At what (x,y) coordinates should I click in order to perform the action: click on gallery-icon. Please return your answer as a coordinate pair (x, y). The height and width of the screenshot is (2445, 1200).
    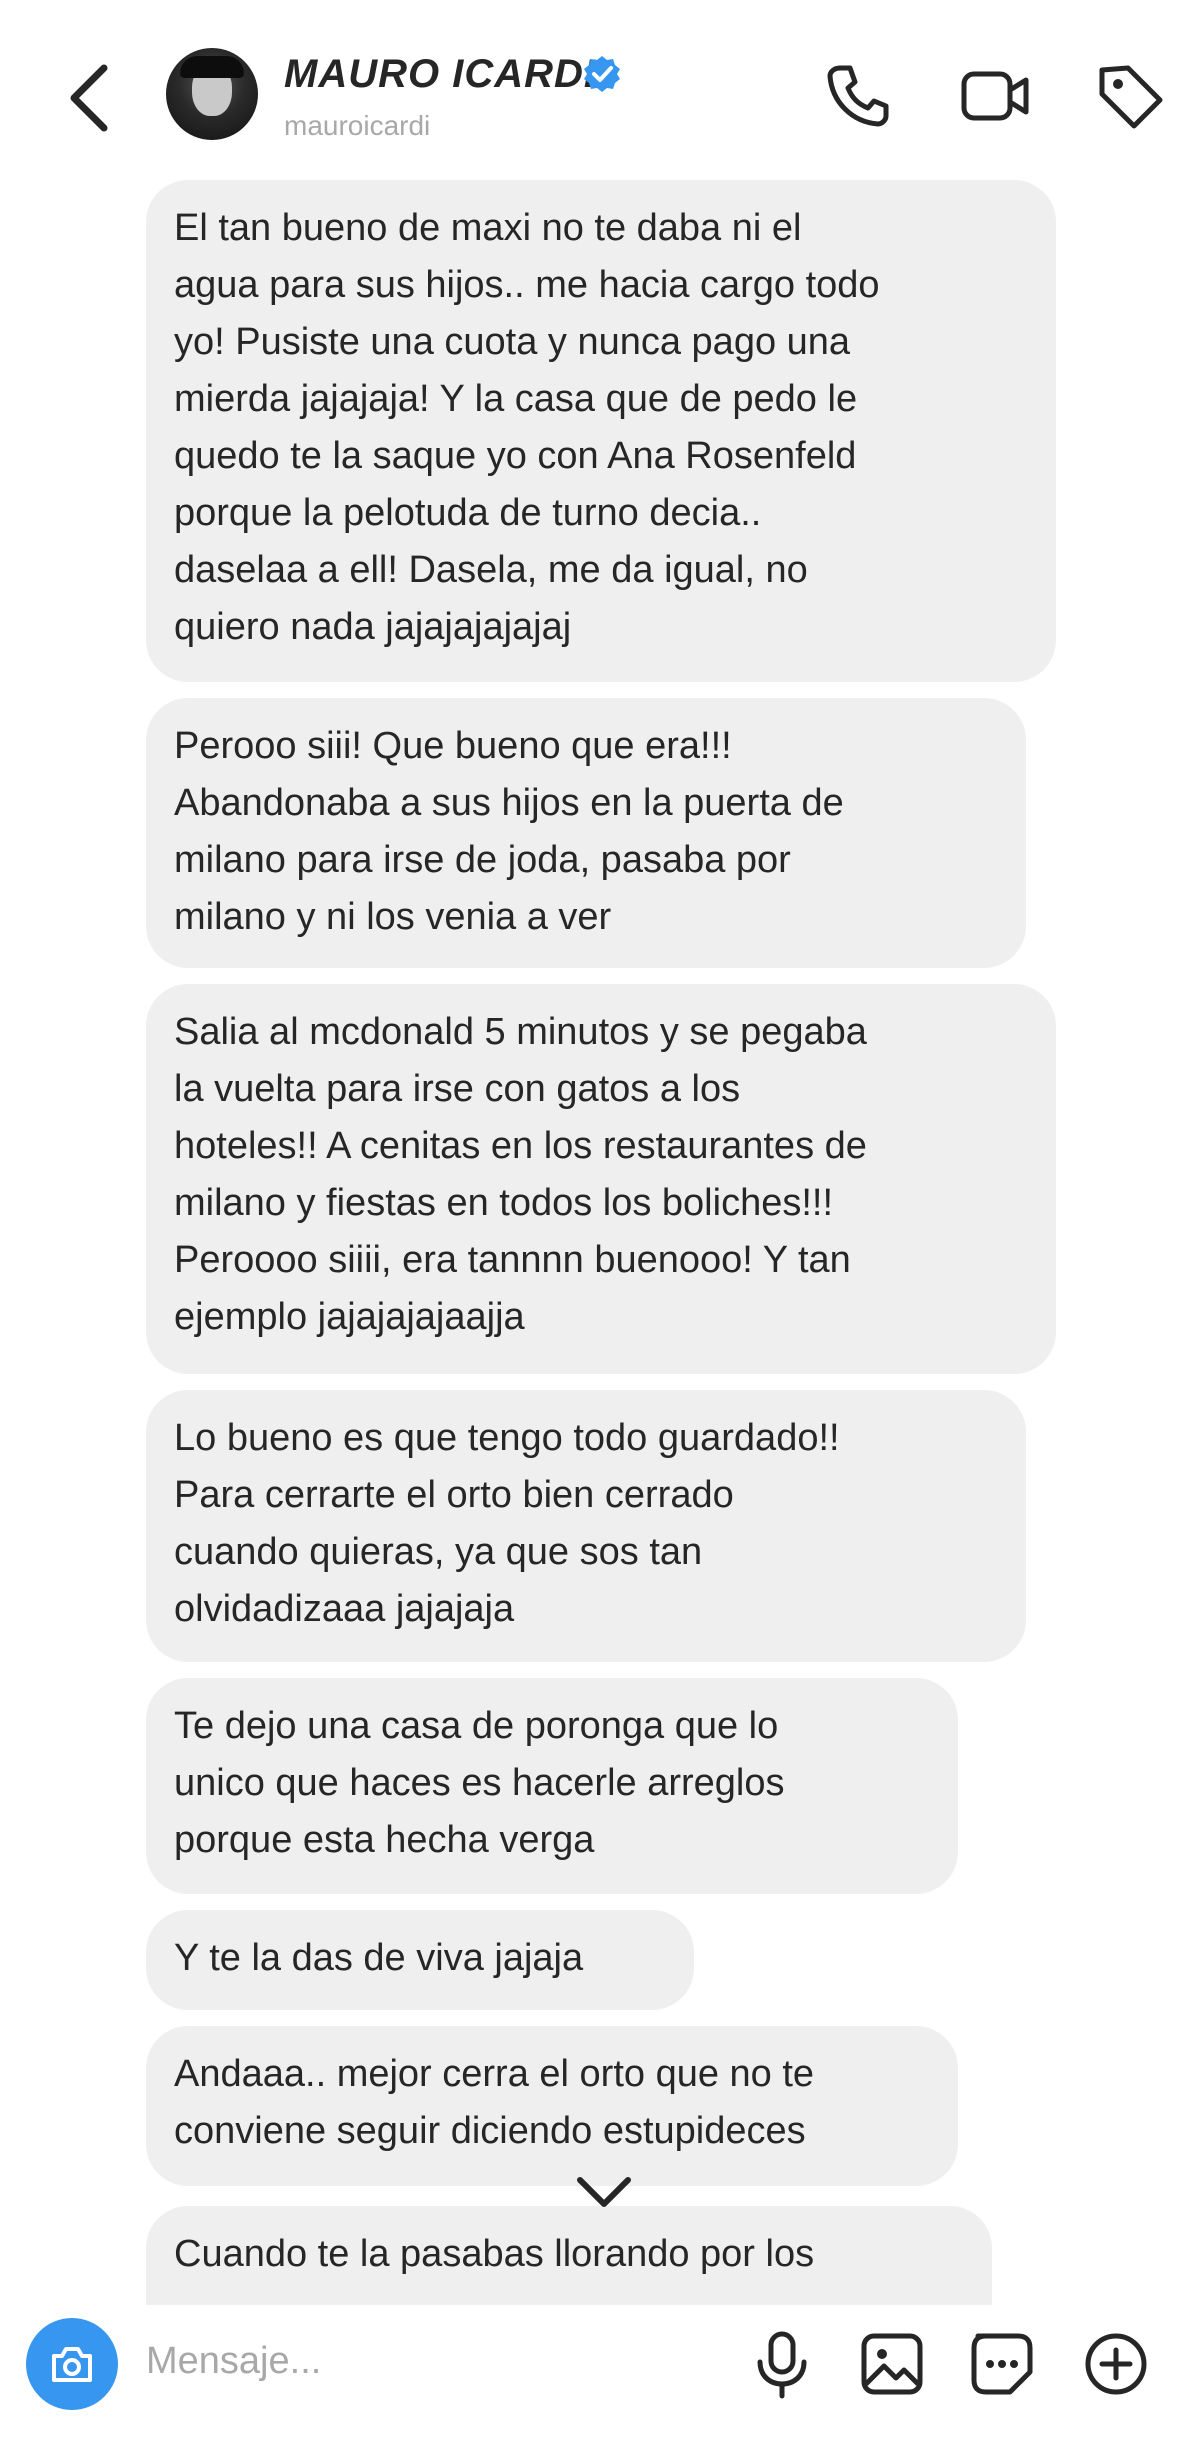
    Looking at the image, I should click on (892, 2364).